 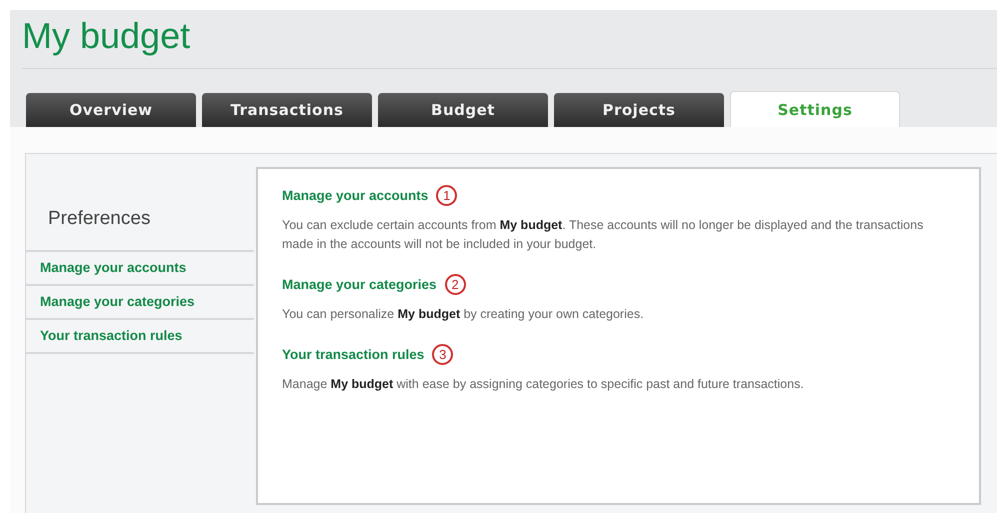 What do you see at coordinates (100, 219) in the screenshot?
I see `sidebar-heading: Preferences` at bounding box center [100, 219].